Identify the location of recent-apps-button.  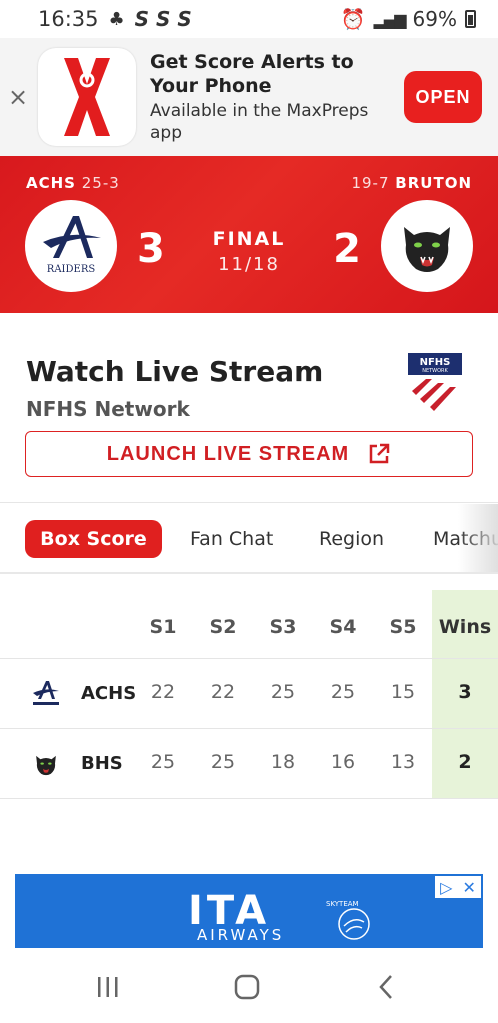
(108, 987).